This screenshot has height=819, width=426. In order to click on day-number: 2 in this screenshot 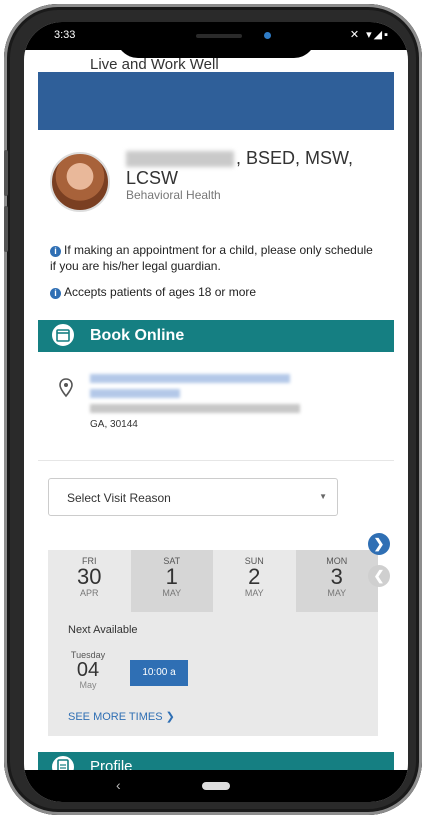, I will do `click(254, 576)`.